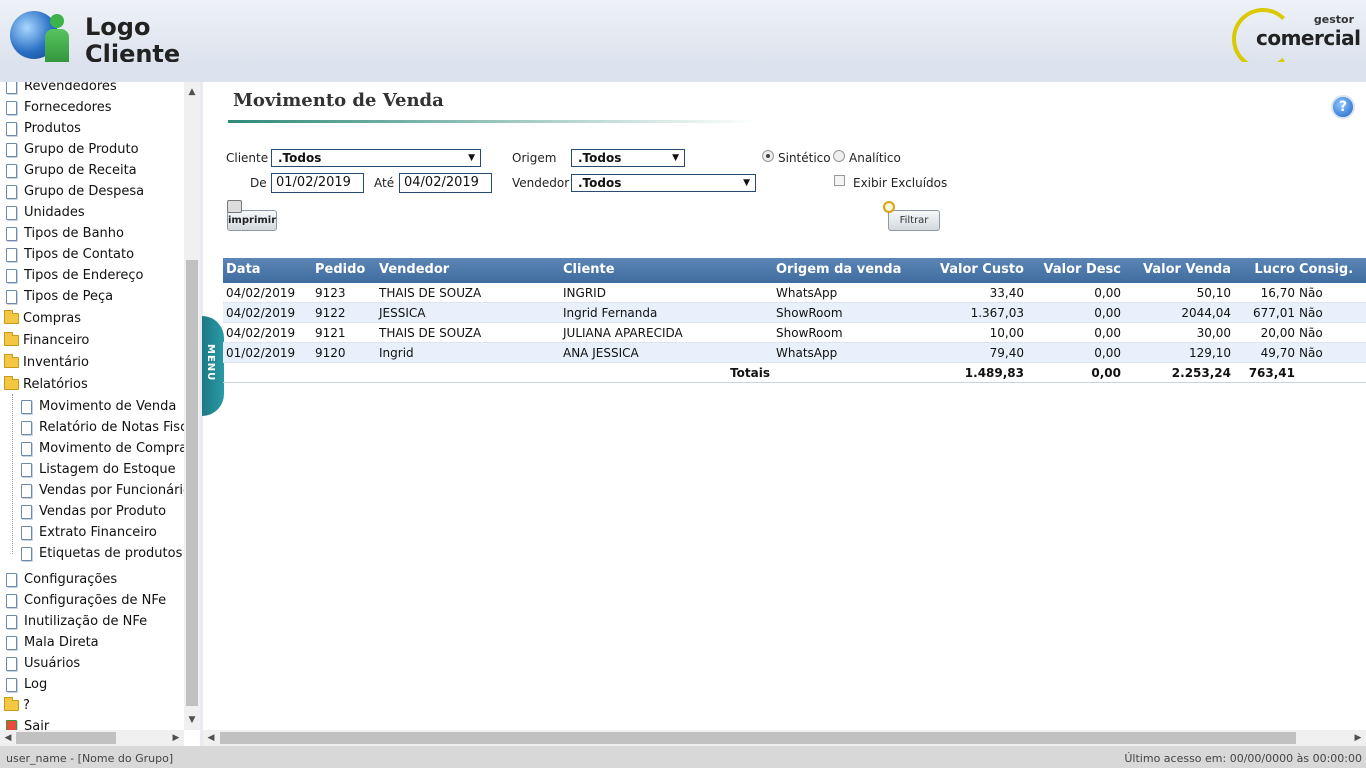 Image resolution: width=1366 pixels, height=768 pixels. I want to click on sidebar-item-9: Tipos de Endereço, so click(72, 275).